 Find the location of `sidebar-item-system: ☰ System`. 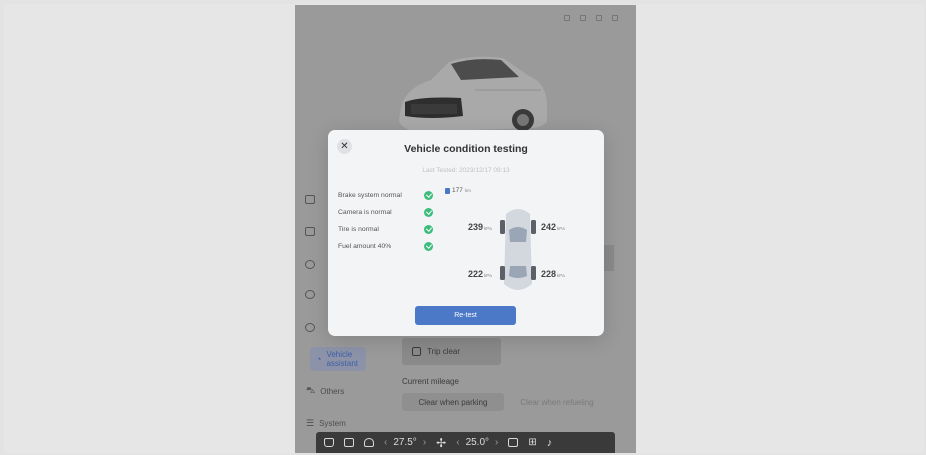

sidebar-item-system: ☰ System is located at coordinates (326, 423).